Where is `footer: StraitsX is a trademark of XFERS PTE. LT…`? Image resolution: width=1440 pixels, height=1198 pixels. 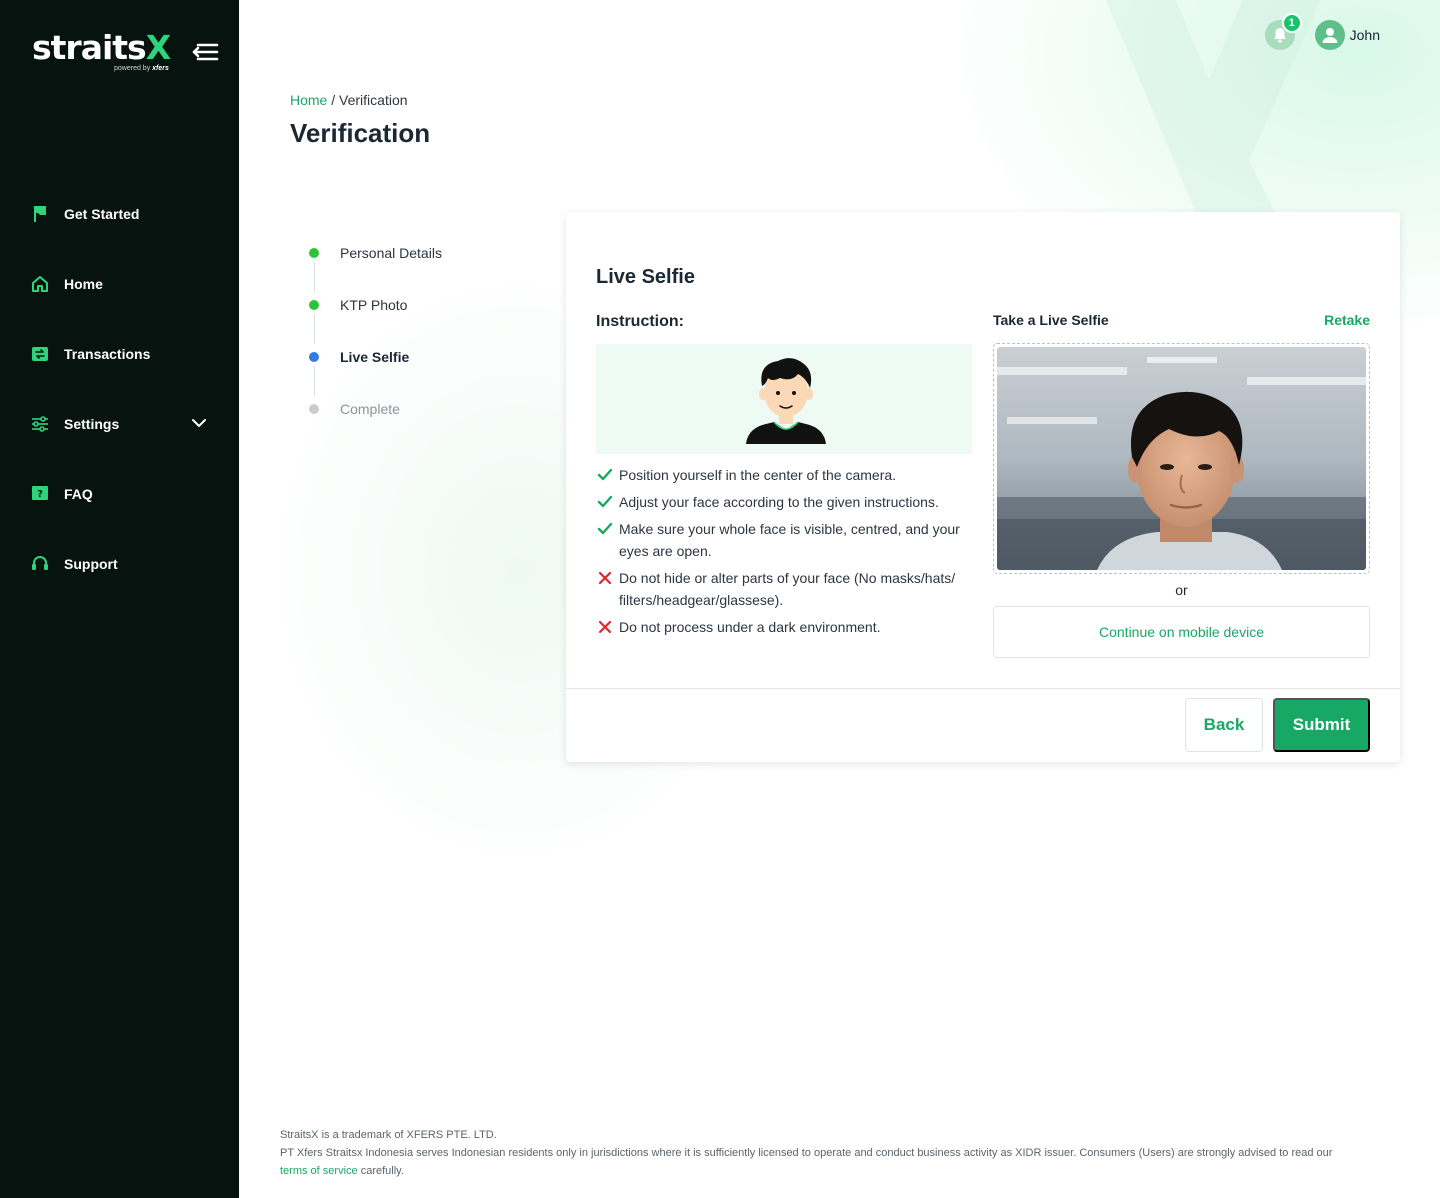 footer: StraitsX is a trademark of XFERS PTE. LT… is located at coordinates (840, 1153).